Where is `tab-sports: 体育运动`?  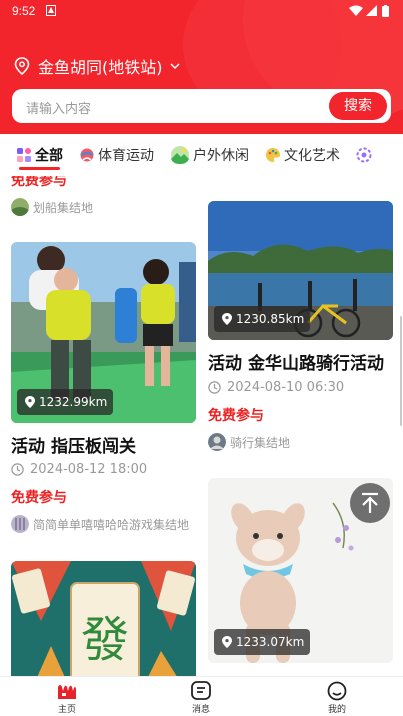 tab-sports: 体育运动 is located at coordinates (116, 155).